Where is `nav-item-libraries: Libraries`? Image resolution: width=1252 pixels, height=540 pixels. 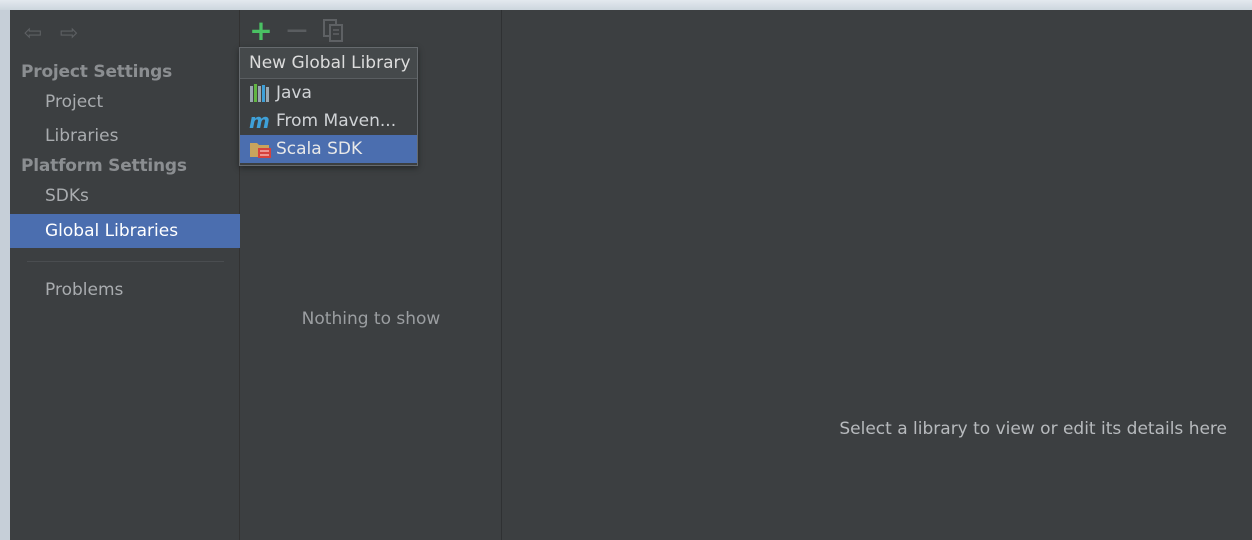
nav-item-libraries: Libraries is located at coordinates (125, 136).